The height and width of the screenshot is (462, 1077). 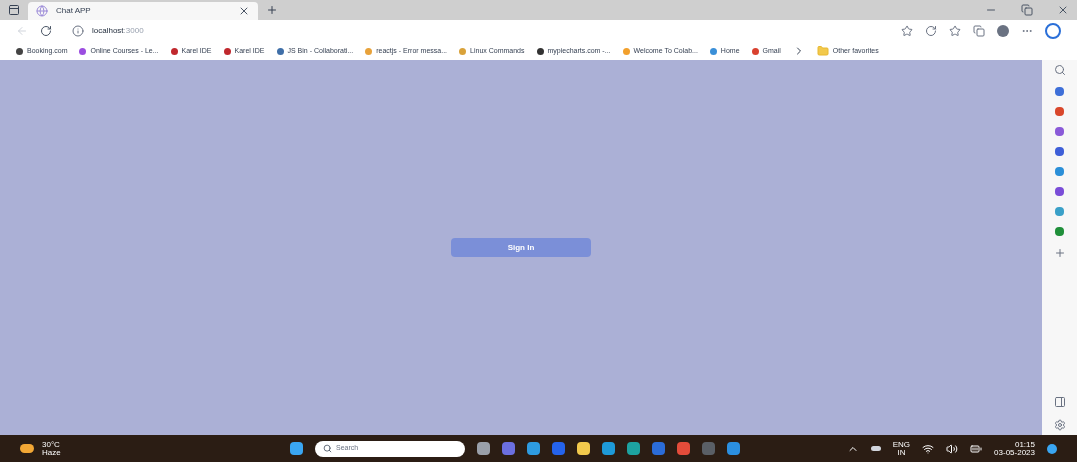 What do you see at coordinates (901, 452) in the screenshot?
I see `region: IN` at bounding box center [901, 452].